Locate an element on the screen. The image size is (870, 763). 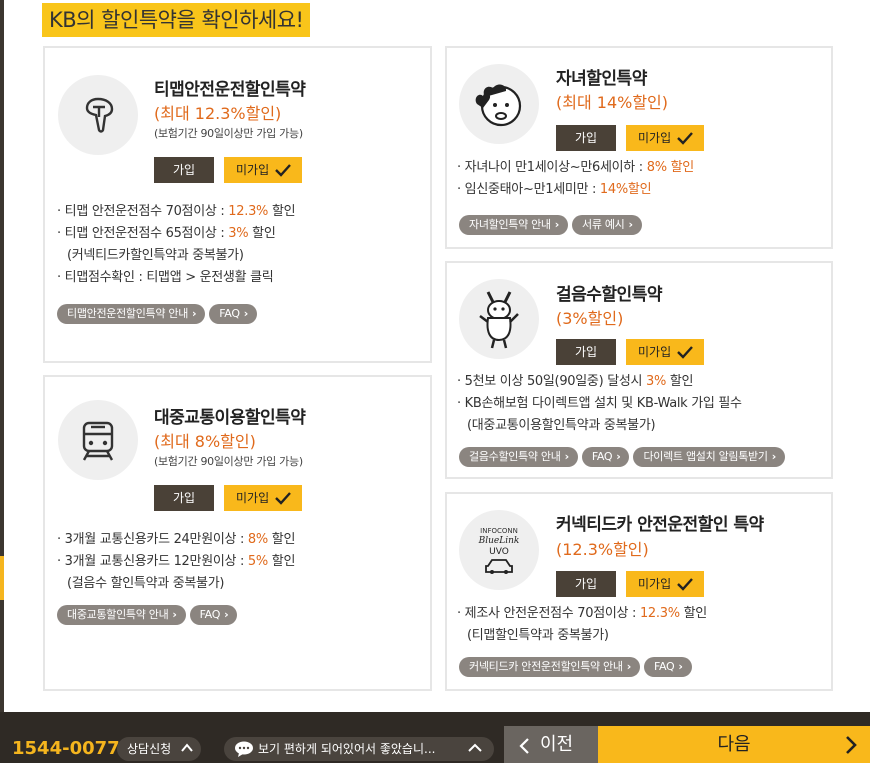
walk-nojoin-label: 미가입 is located at coordinates (655, 352).